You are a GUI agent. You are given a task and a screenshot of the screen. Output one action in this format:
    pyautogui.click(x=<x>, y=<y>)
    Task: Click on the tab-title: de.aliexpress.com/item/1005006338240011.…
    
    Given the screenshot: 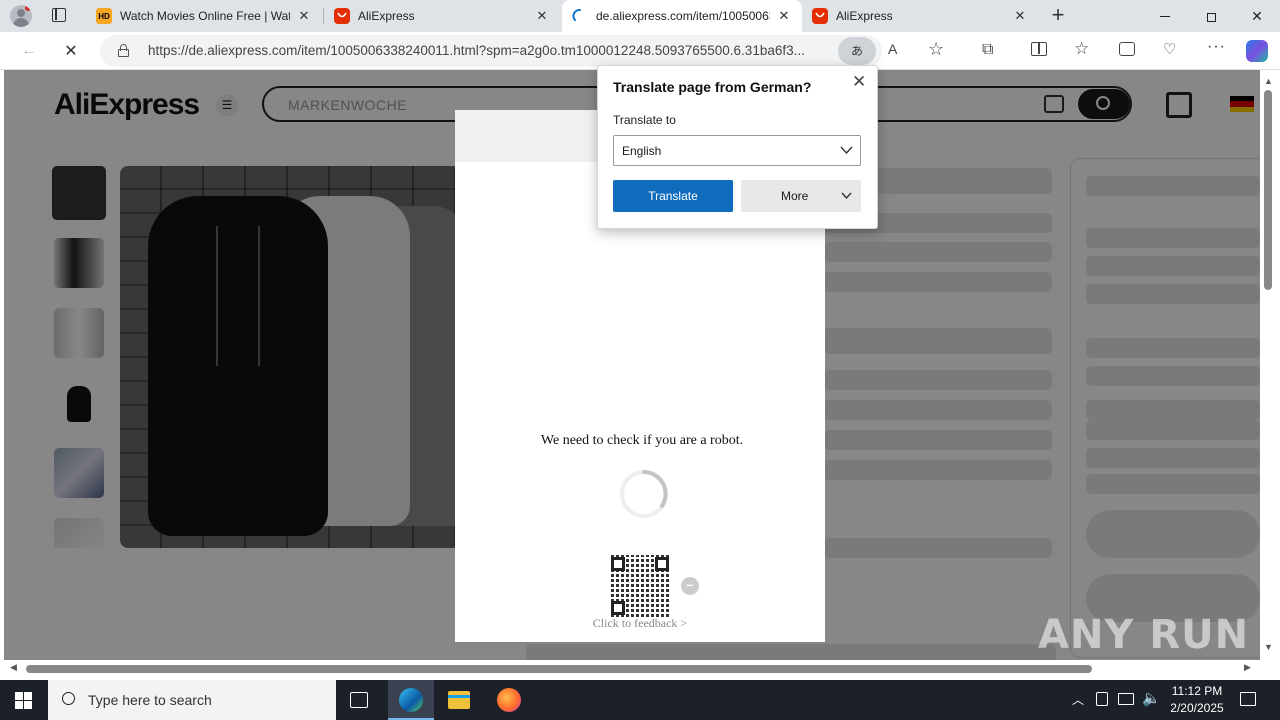 What is the action you would take?
    pyautogui.click(x=683, y=16)
    